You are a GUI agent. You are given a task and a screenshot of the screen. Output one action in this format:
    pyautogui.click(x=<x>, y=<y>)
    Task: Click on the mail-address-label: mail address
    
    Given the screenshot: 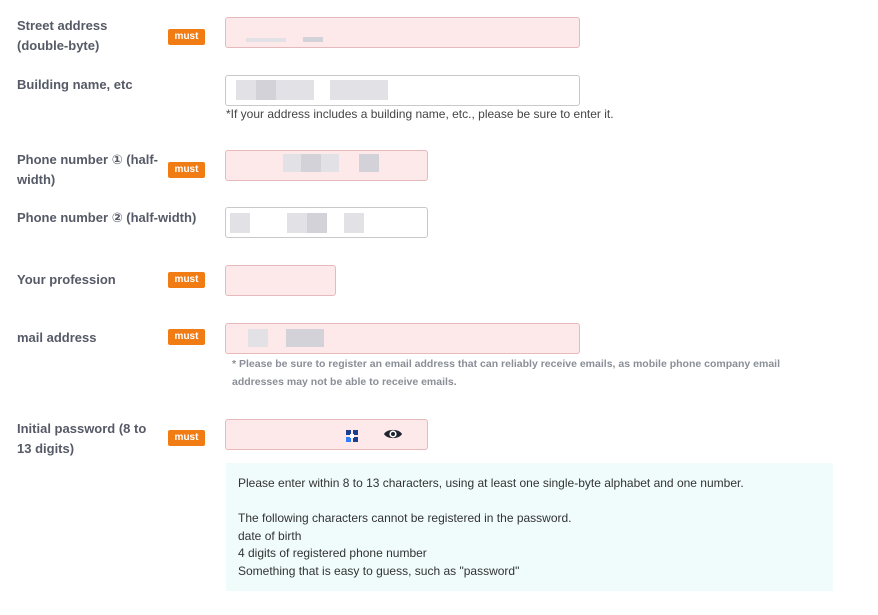 What is the action you would take?
    pyautogui.click(x=57, y=337)
    